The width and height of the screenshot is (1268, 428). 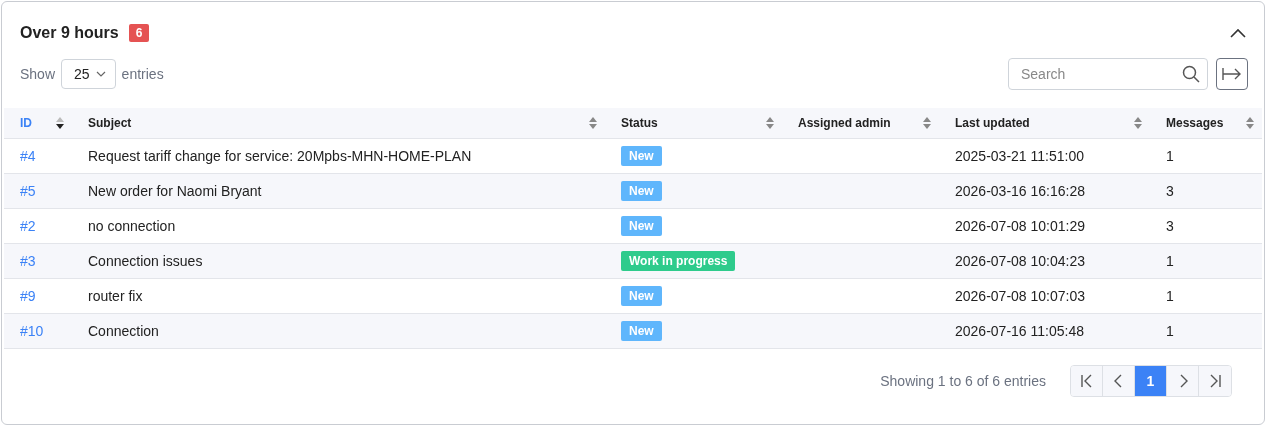 I want to click on date-text: 2026-07-16 11:05:48, so click(x=1019, y=331).